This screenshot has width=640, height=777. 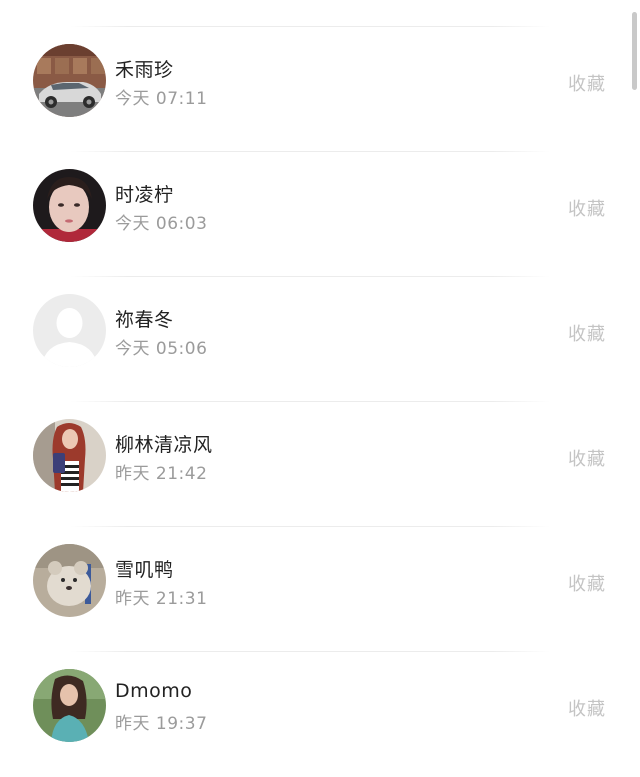 I want to click on contact-time: 今天 06:03, so click(x=161, y=224).